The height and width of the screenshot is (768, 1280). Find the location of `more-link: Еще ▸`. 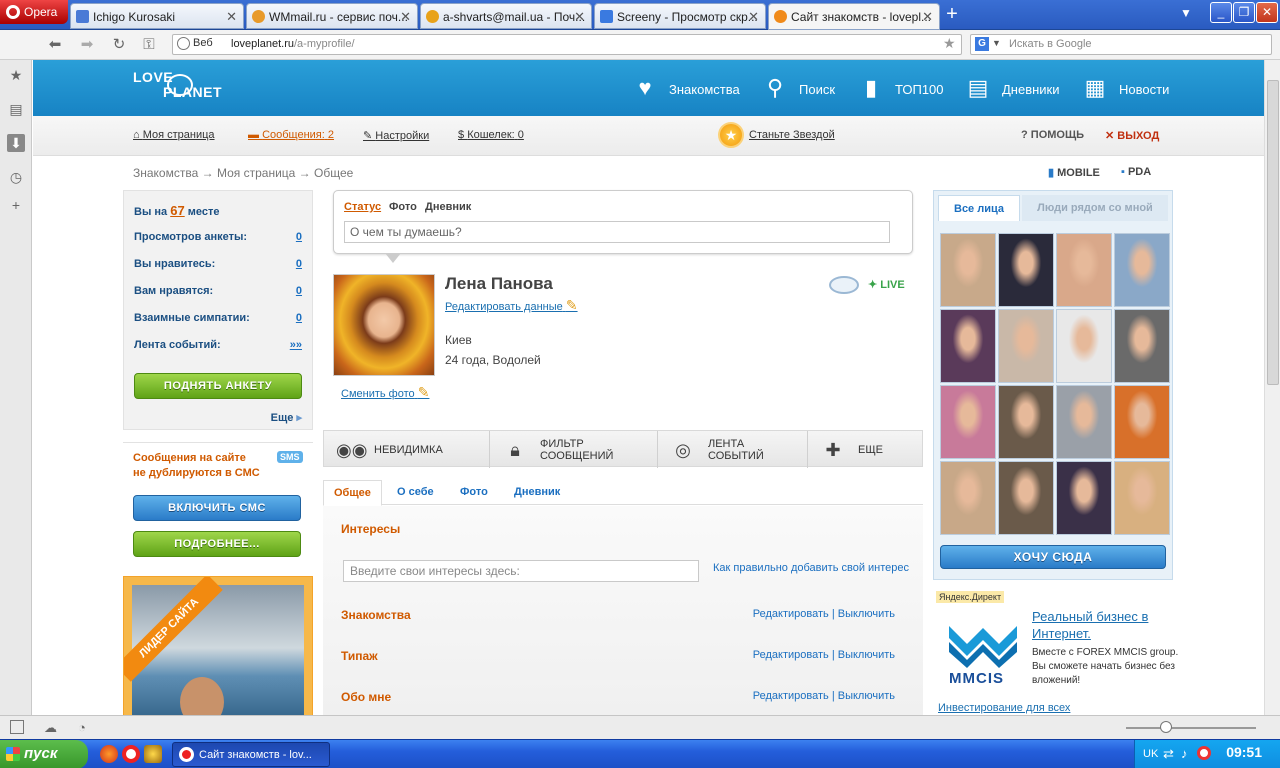

more-link: Еще ▸ is located at coordinates (286, 417).